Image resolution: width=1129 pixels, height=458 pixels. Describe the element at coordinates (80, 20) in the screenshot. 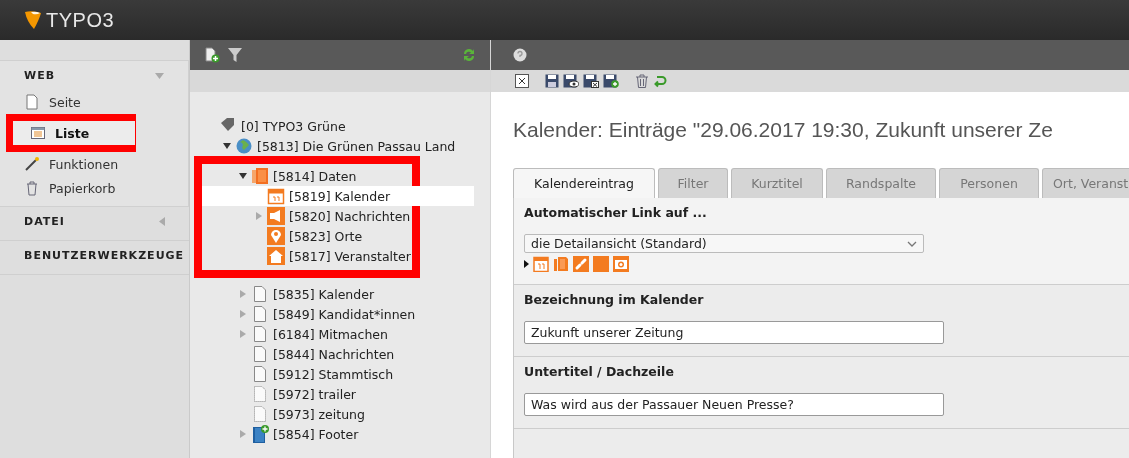

I see `logo: TYPO3` at that location.